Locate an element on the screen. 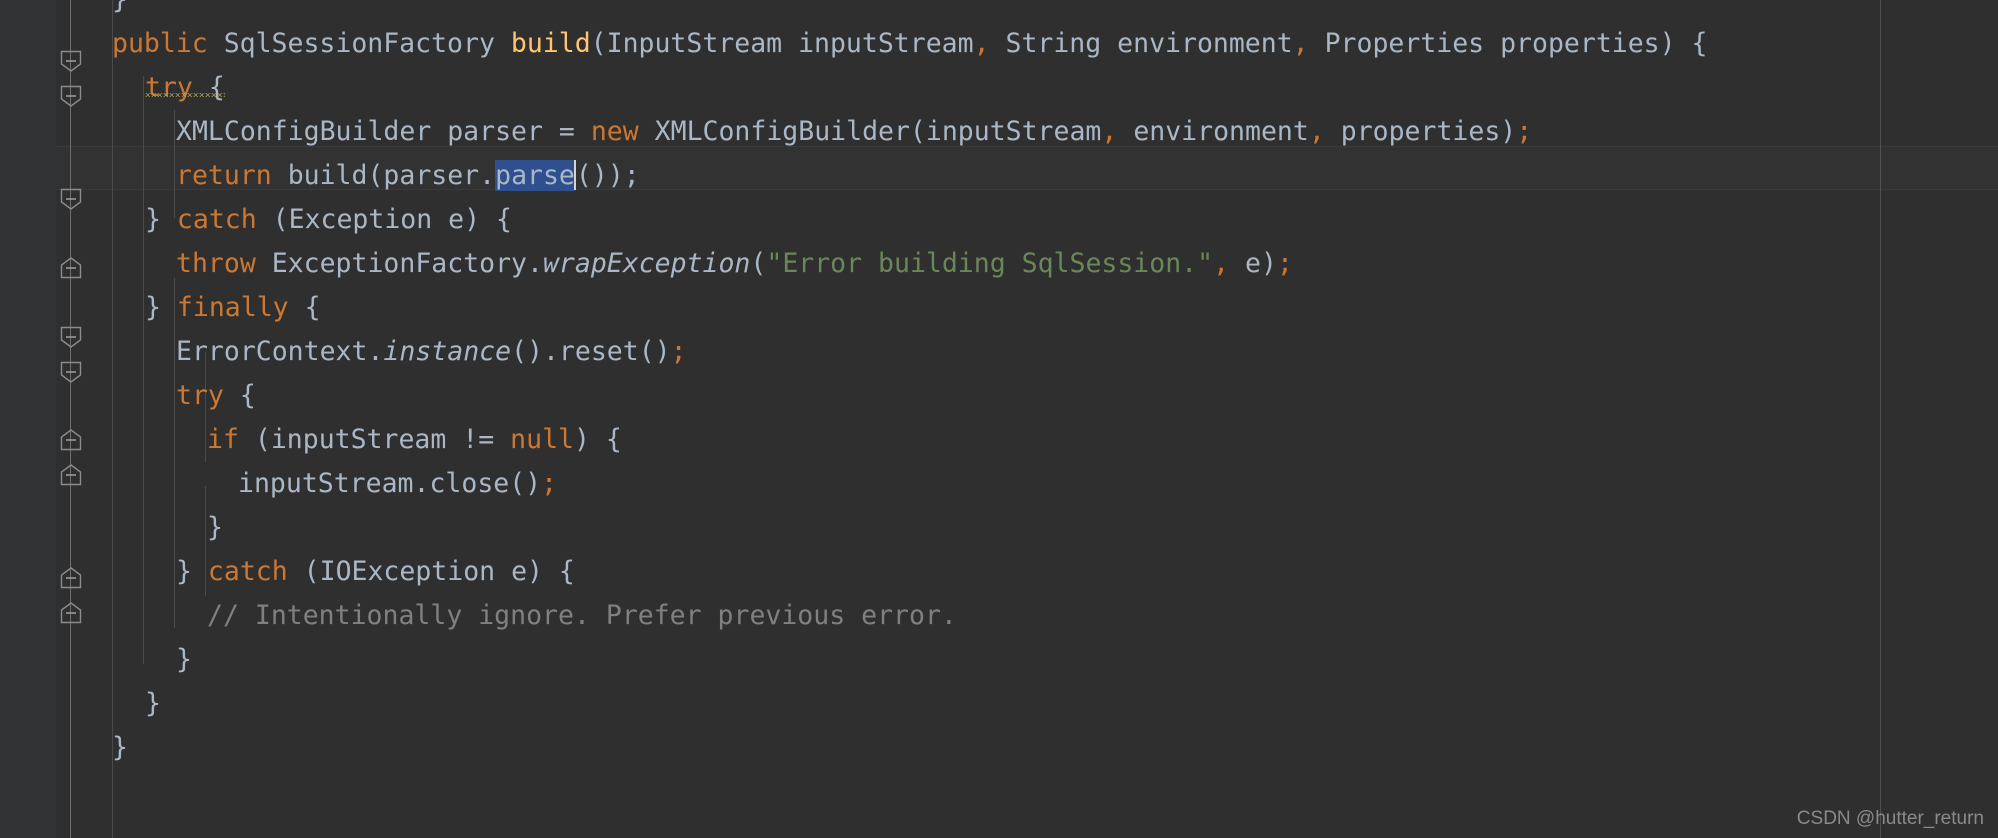 The height and width of the screenshot is (838, 1998). csdn-watermark: CSDN @hutter_return is located at coordinates (1890, 818).